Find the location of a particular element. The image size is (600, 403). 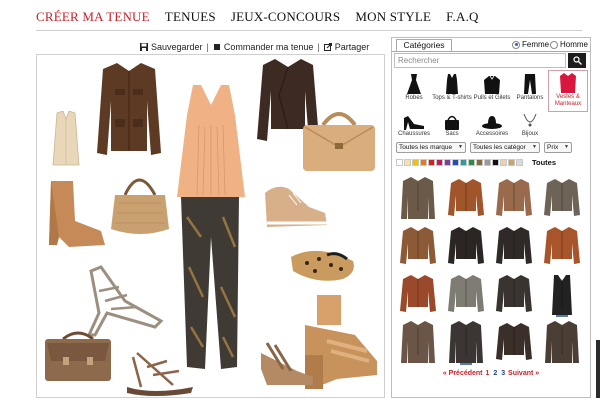

canvas-item-strappy-heel is located at coordinates (125, 299).